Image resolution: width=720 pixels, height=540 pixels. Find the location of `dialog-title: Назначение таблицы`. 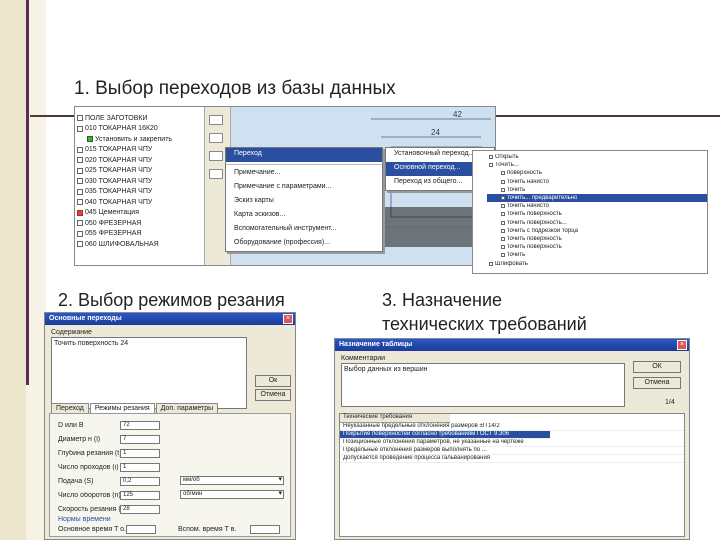

dialog-title: Назначение таблицы is located at coordinates (512, 345).